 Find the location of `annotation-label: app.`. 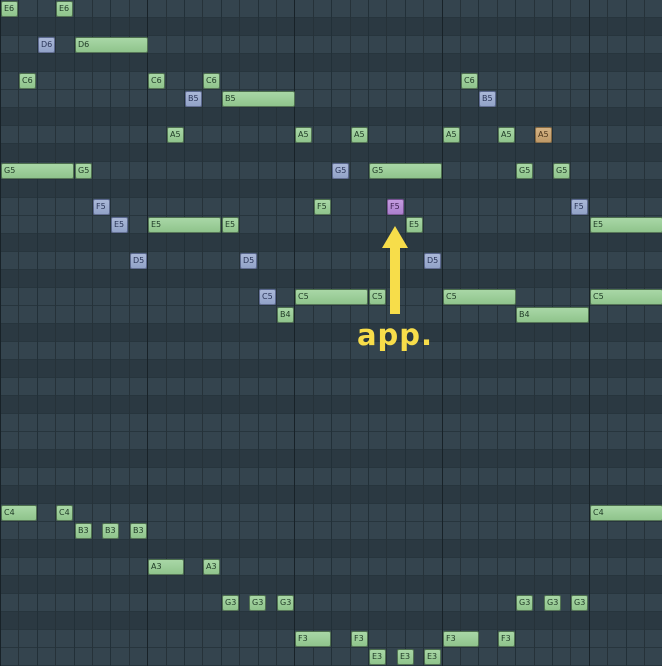

annotation-label: app. is located at coordinates (395, 335).